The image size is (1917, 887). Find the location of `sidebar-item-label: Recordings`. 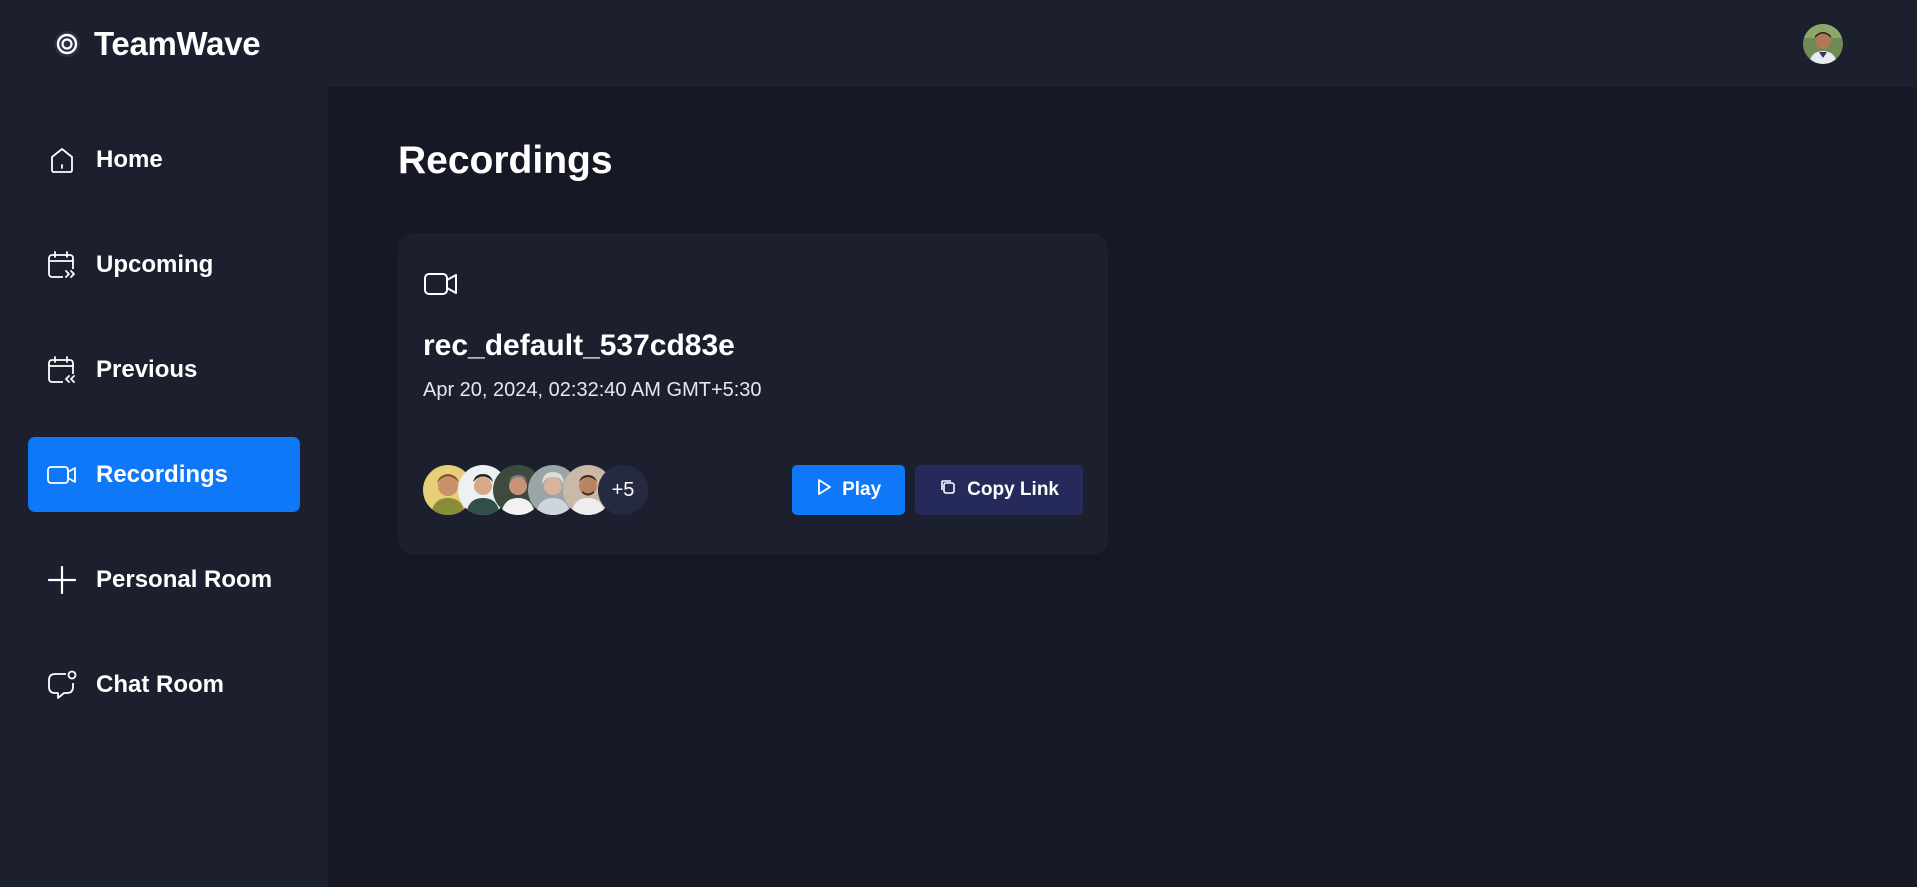

sidebar-item-label: Recordings is located at coordinates (162, 474).